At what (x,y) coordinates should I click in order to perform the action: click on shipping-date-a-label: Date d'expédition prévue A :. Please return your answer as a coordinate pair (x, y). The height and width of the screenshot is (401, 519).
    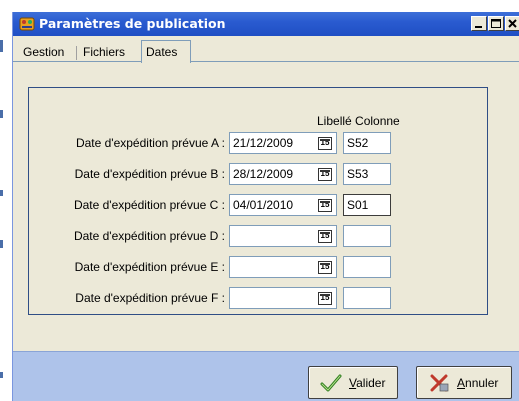
    Looking at the image, I should click on (150, 143).